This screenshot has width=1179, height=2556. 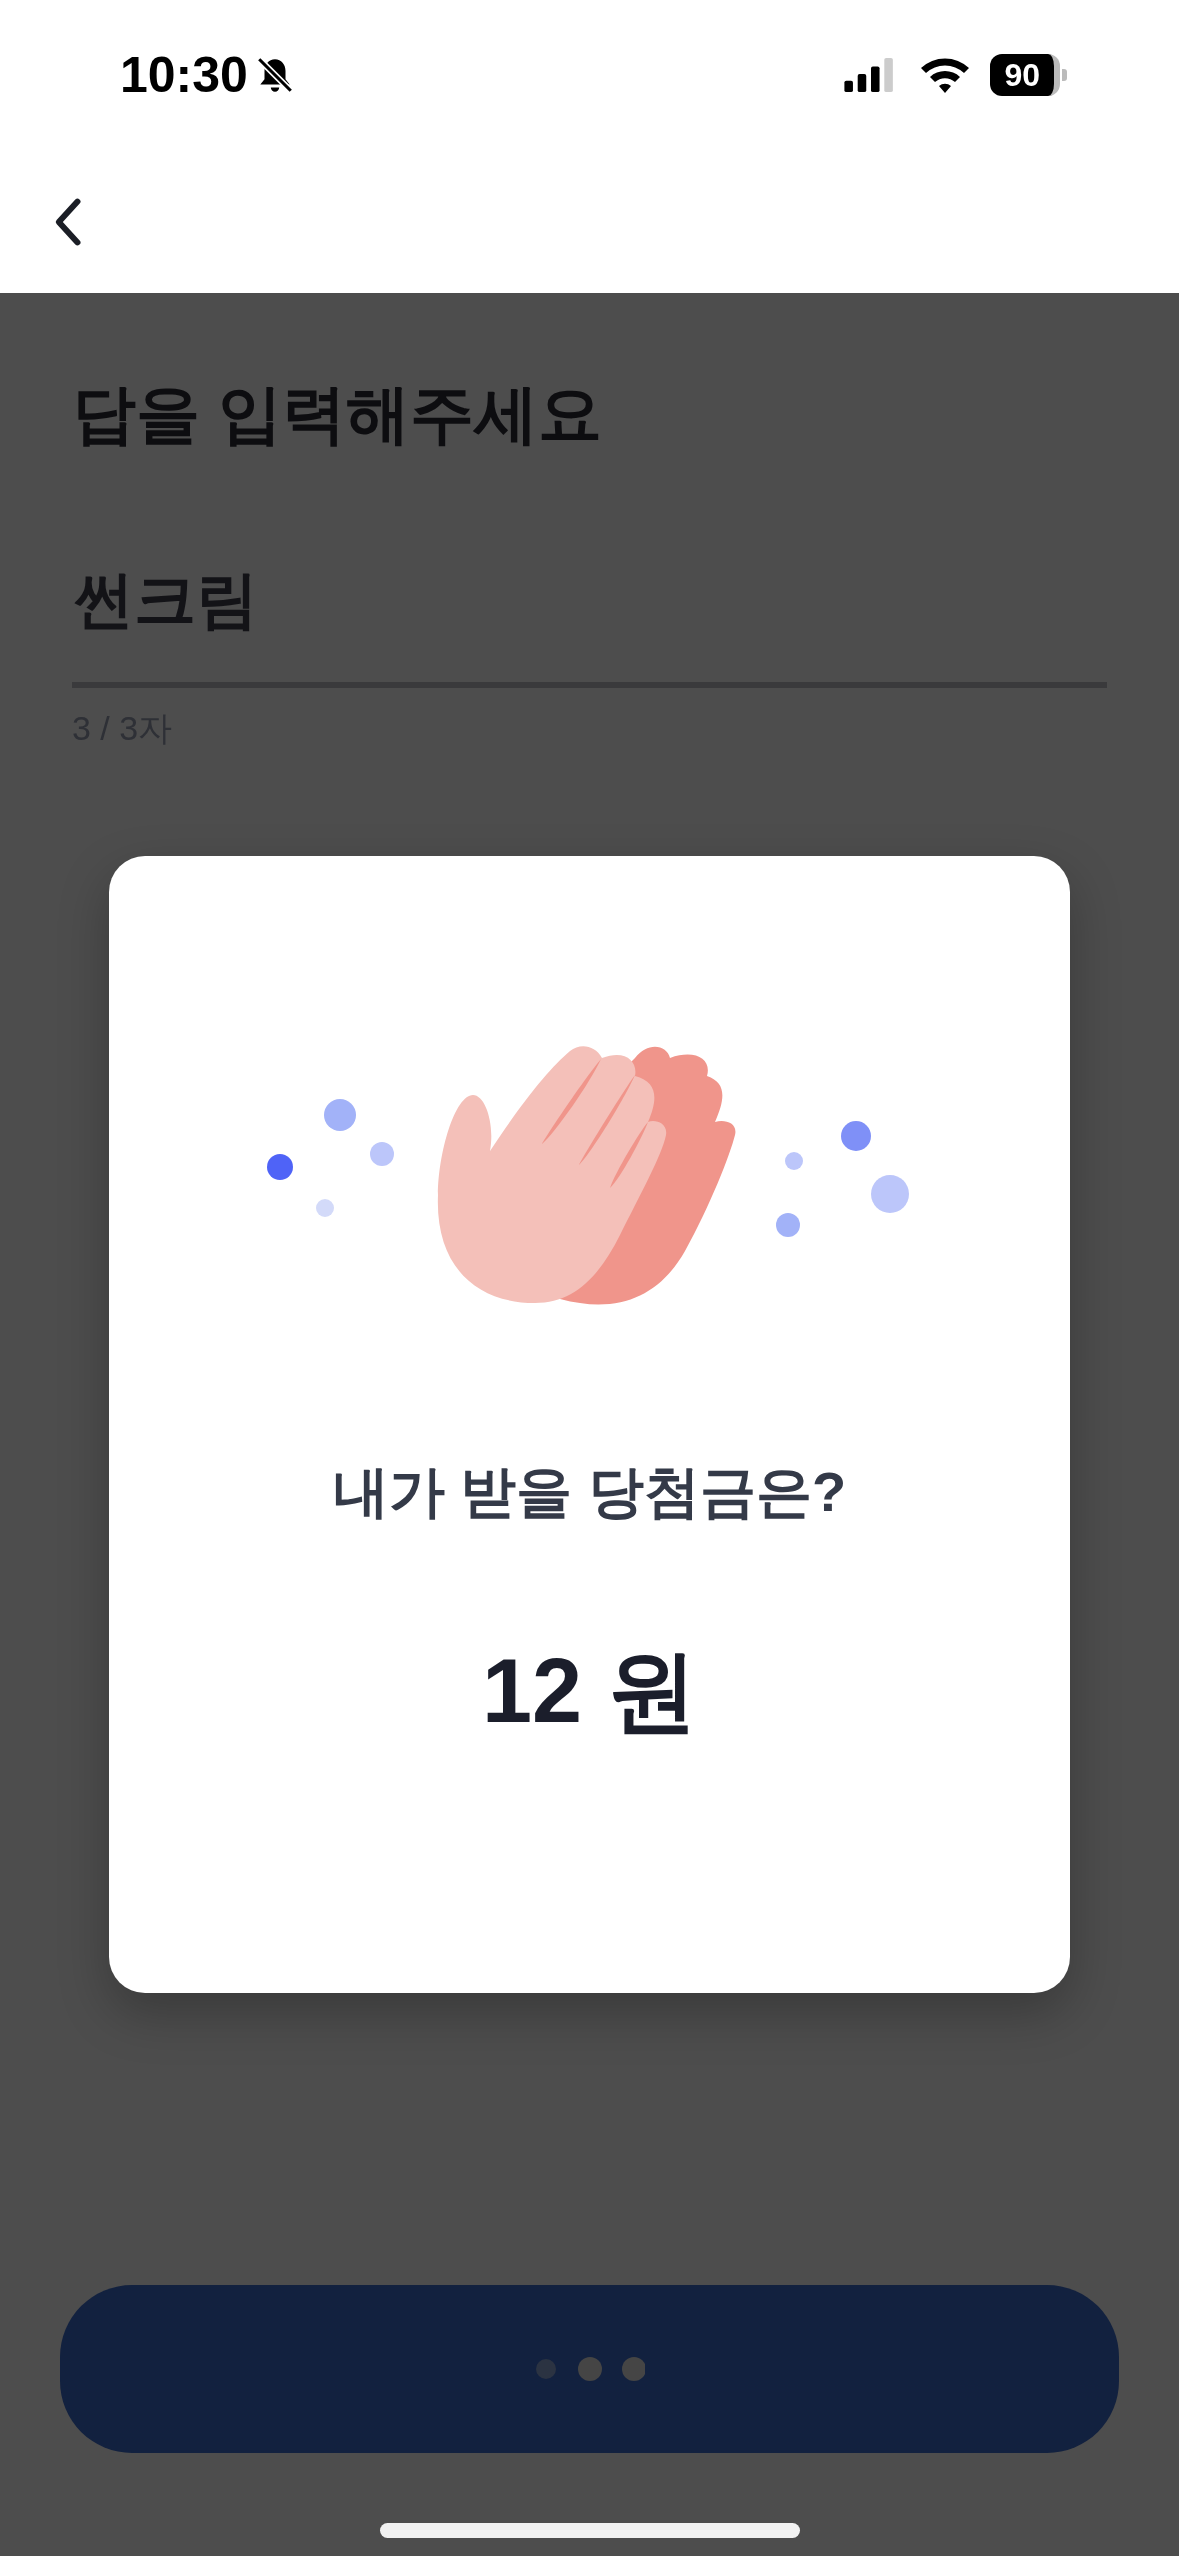 I want to click on page-title: 답을 입력해주세요, so click(x=337, y=414).